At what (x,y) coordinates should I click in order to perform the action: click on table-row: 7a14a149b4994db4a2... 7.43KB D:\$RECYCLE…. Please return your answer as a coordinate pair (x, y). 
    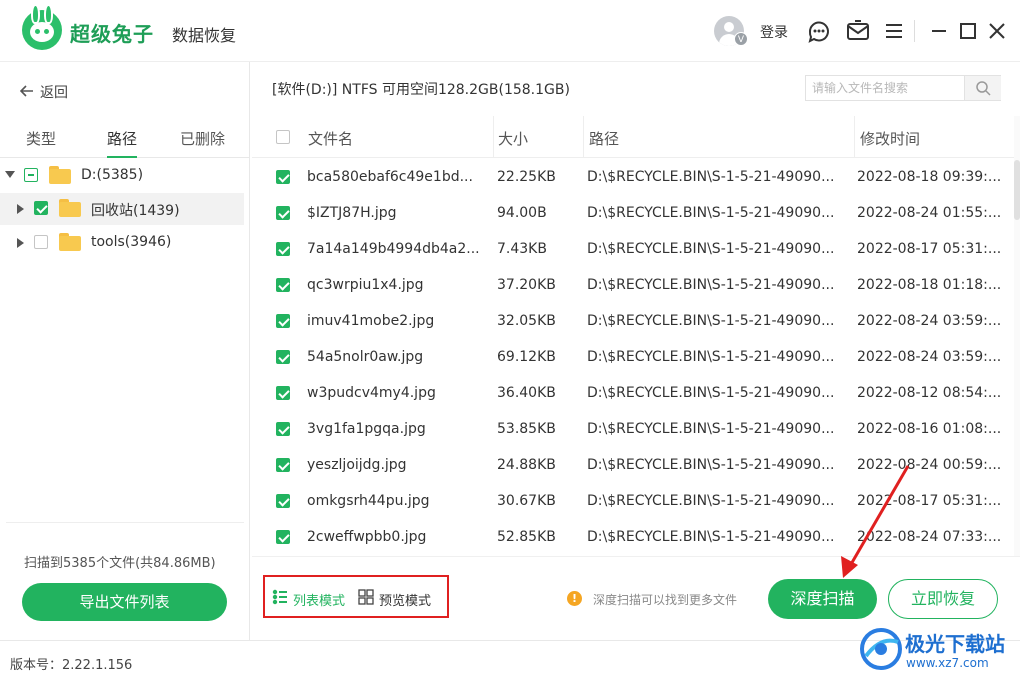
    Looking at the image, I should click on (633, 249).